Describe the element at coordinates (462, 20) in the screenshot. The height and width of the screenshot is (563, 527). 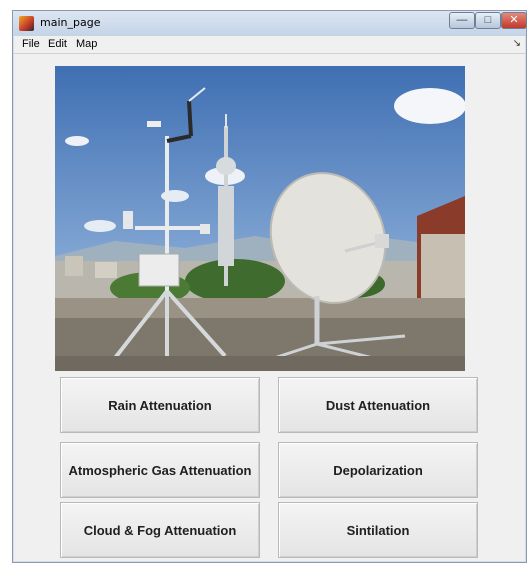
I see `minimize-button: —` at that location.